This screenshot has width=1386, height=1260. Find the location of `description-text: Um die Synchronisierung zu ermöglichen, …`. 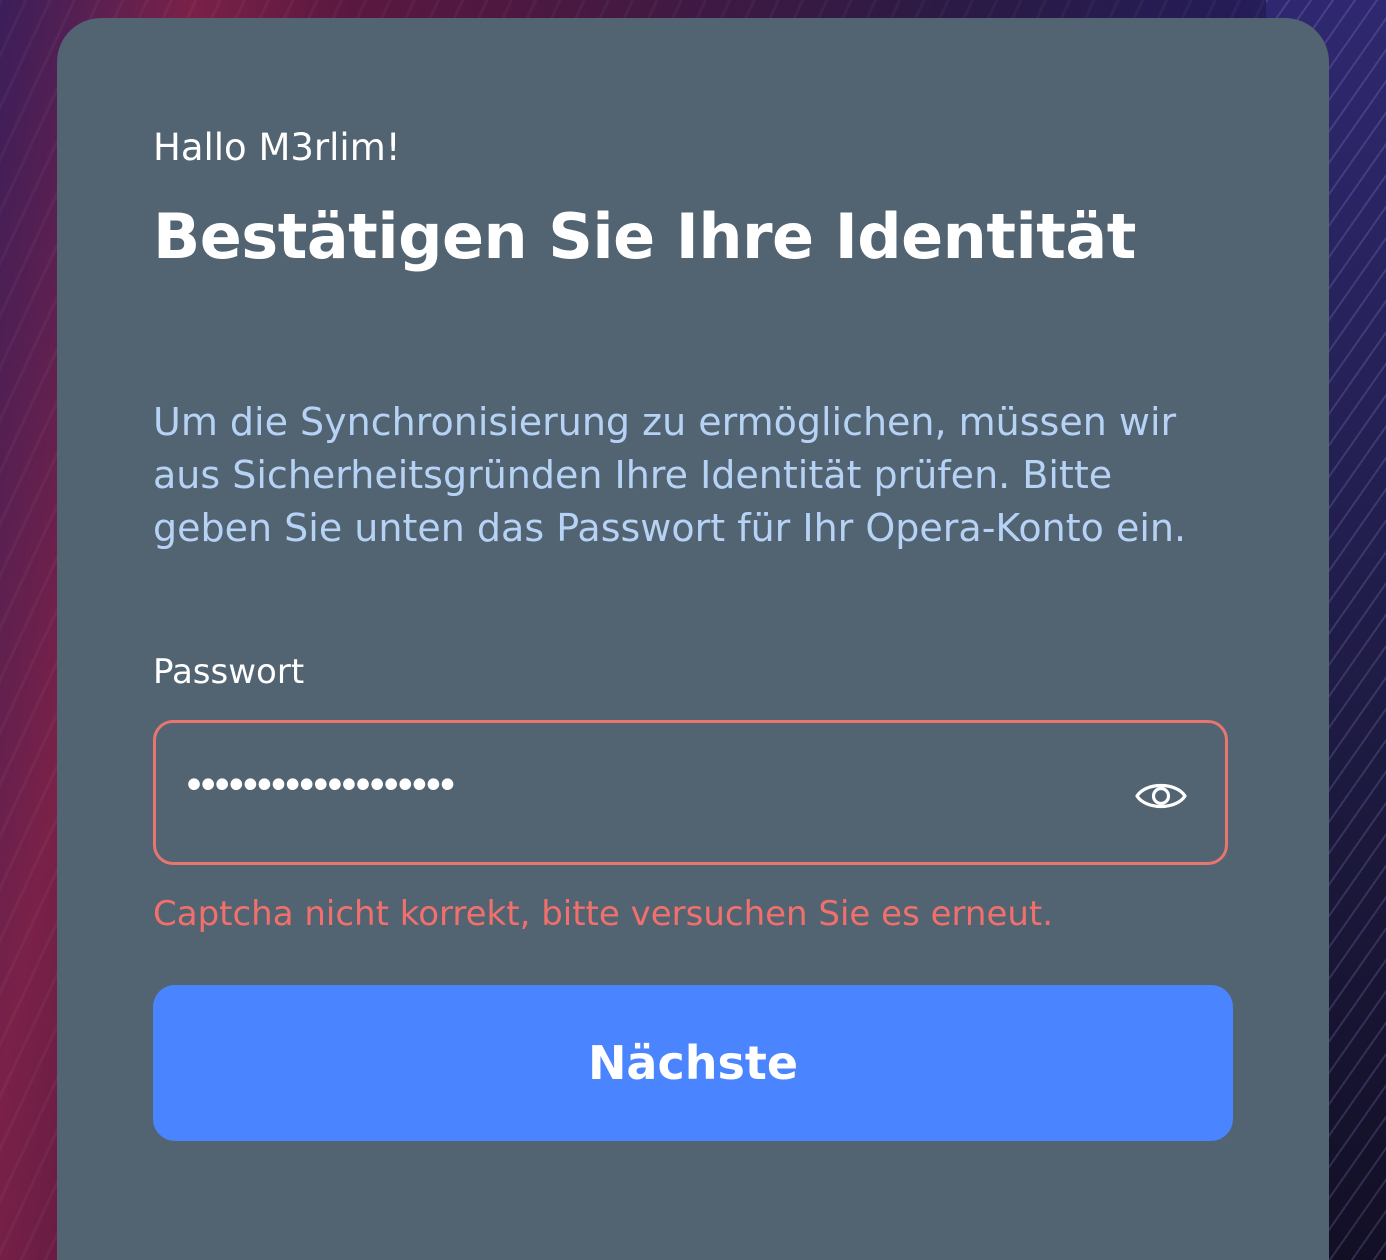

description-text: Um die Synchronisierung zu ermöglichen, … is located at coordinates (670, 475).